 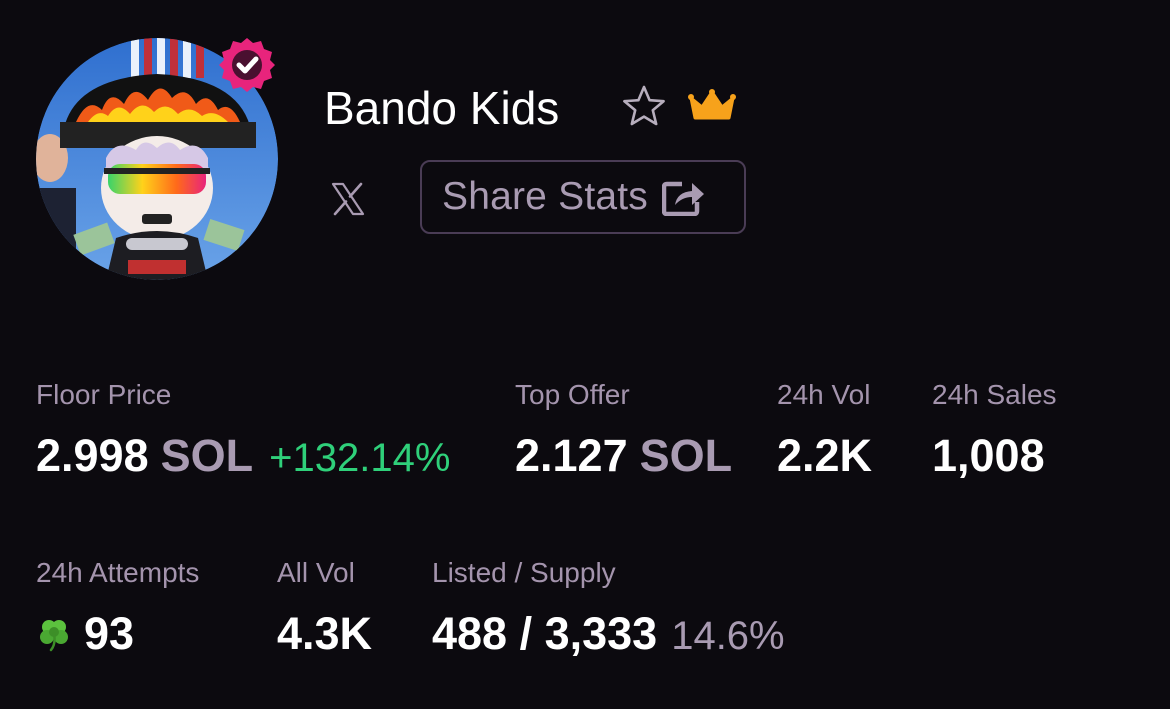 I want to click on x-logo-icon, so click(x=348, y=199).